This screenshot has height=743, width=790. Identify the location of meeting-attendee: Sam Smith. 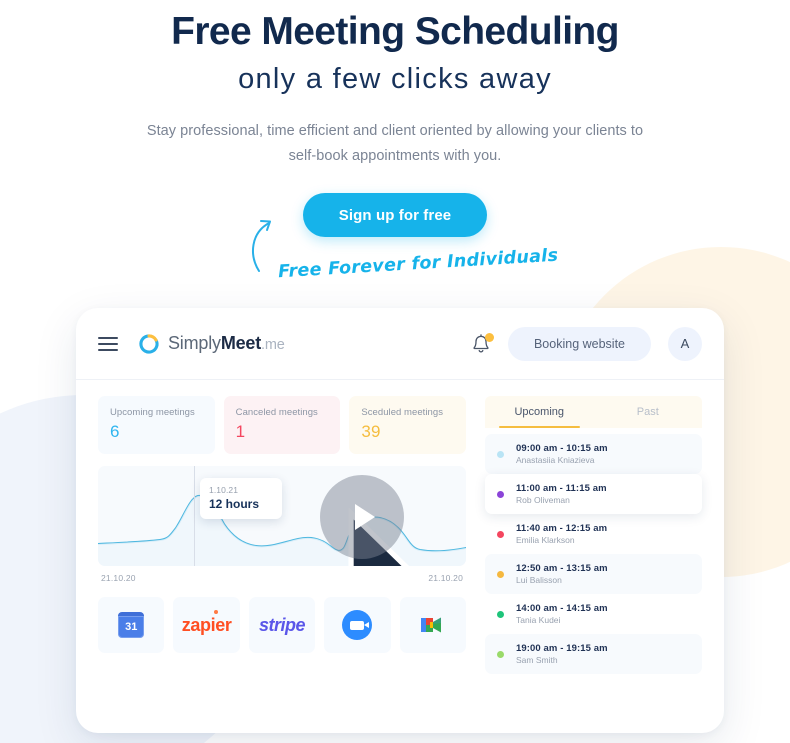
(537, 660).